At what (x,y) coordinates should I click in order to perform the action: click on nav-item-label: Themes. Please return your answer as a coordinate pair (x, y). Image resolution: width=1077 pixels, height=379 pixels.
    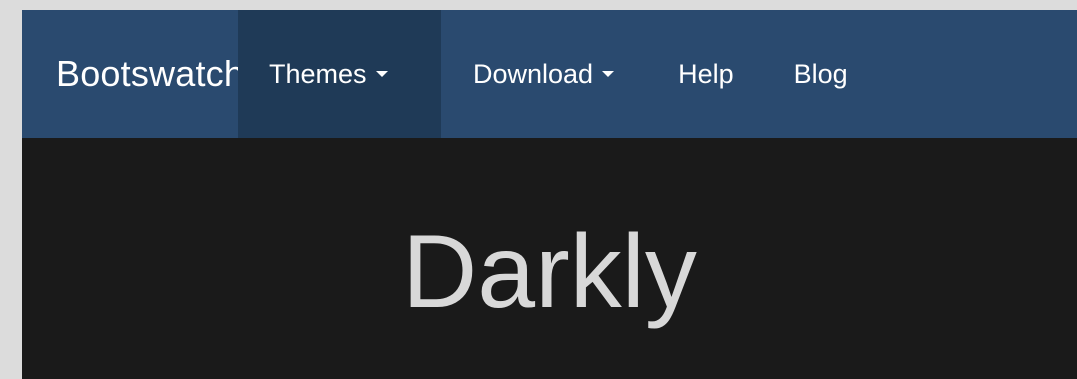
    Looking at the image, I should click on (318, 73).